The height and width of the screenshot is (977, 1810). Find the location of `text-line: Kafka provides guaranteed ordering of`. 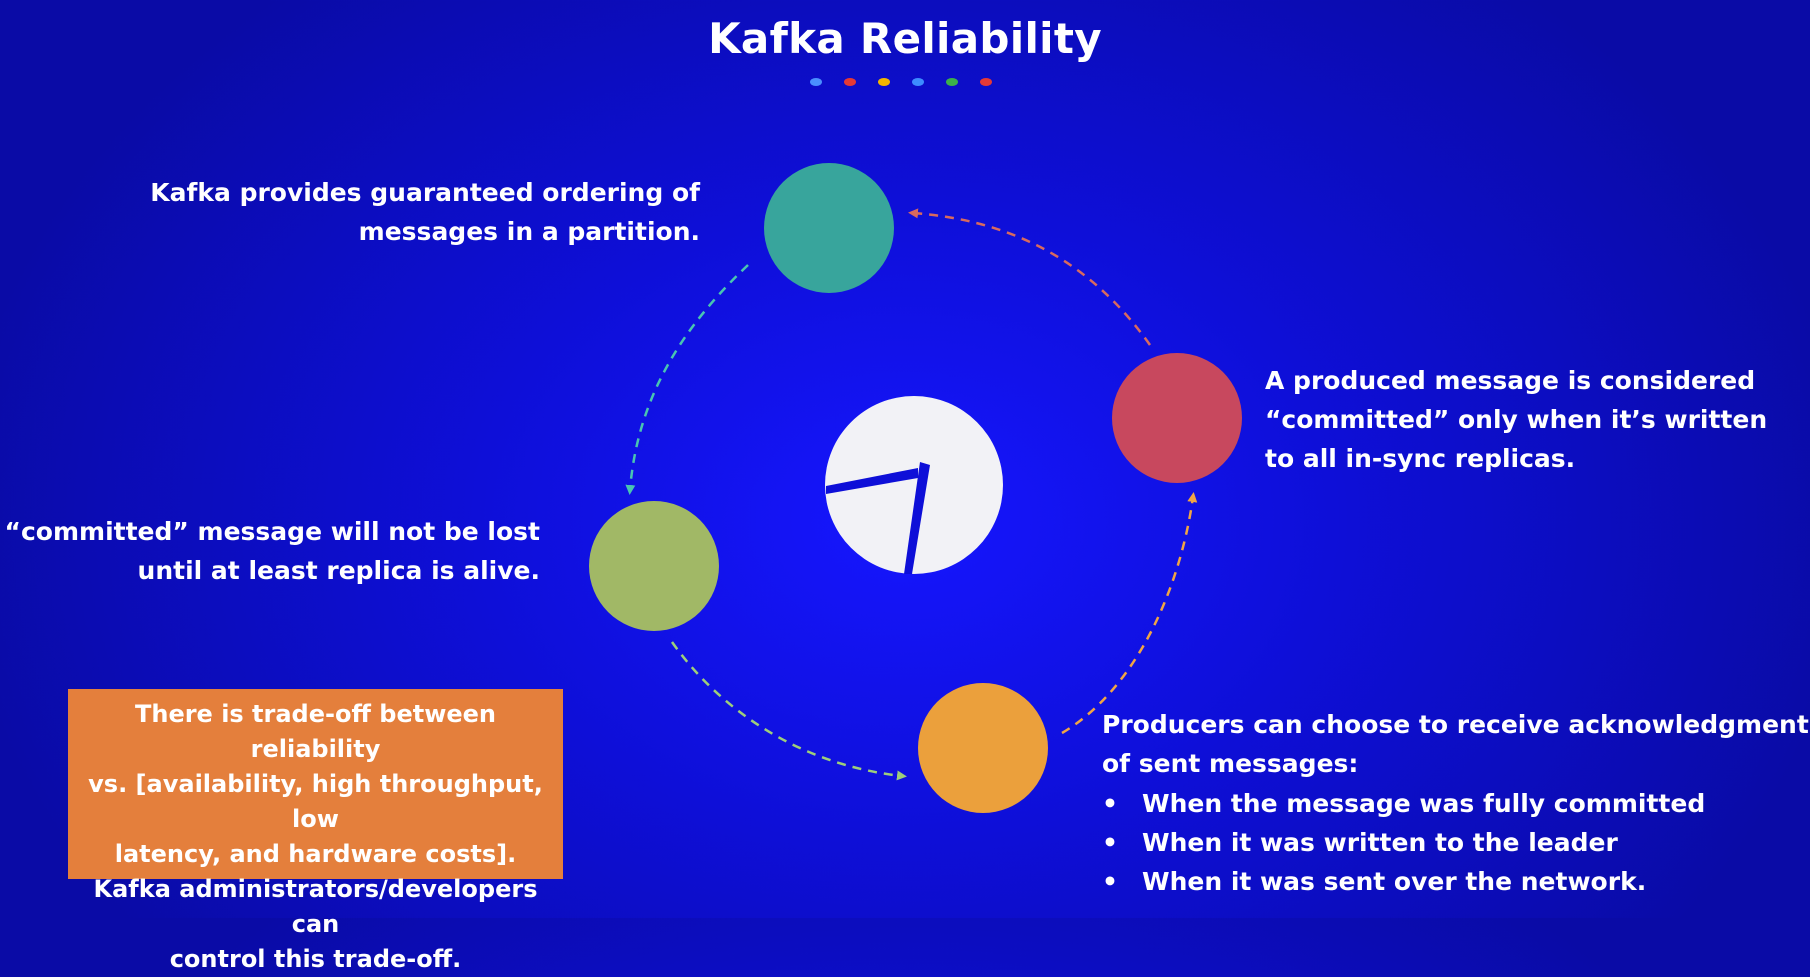

text-line: Kafka provides guaranteed ordering of is located at coordinates (425, 192).